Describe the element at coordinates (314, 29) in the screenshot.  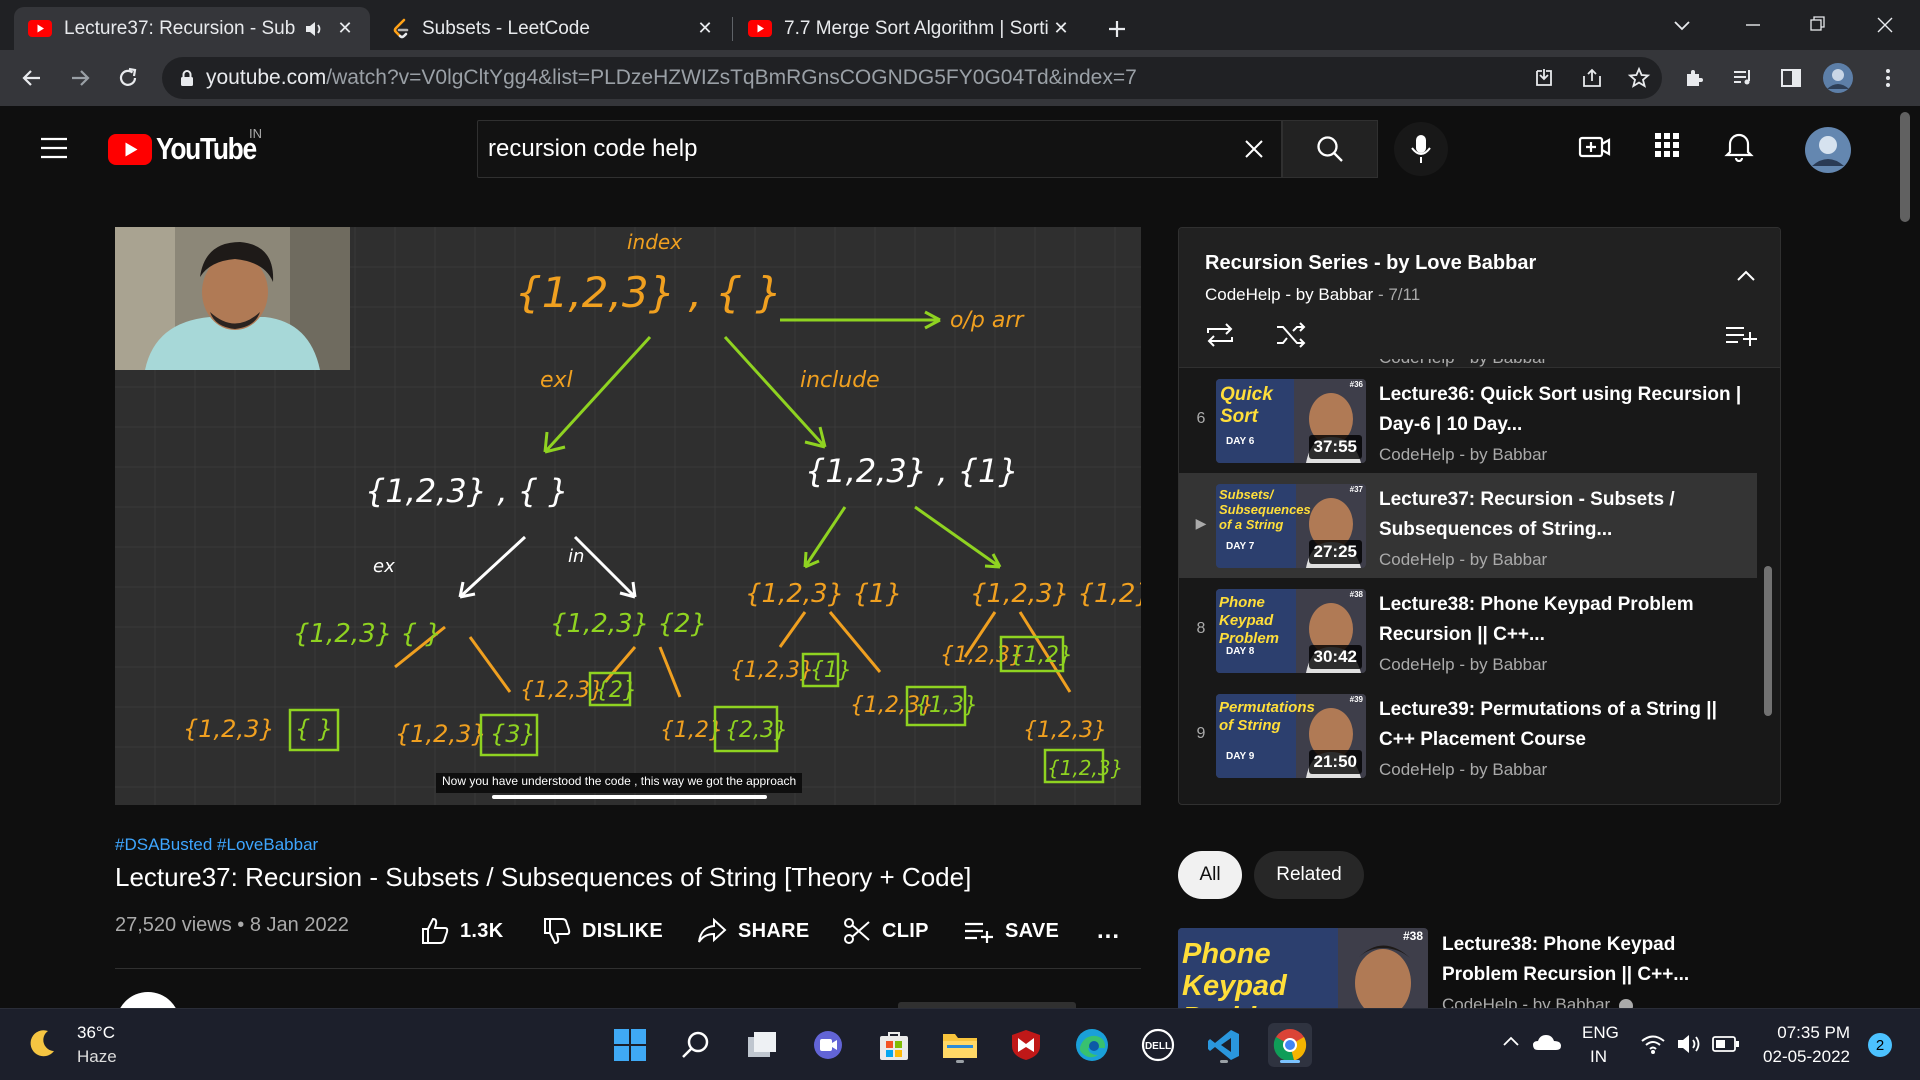
I see `speaker-icon` at that location.